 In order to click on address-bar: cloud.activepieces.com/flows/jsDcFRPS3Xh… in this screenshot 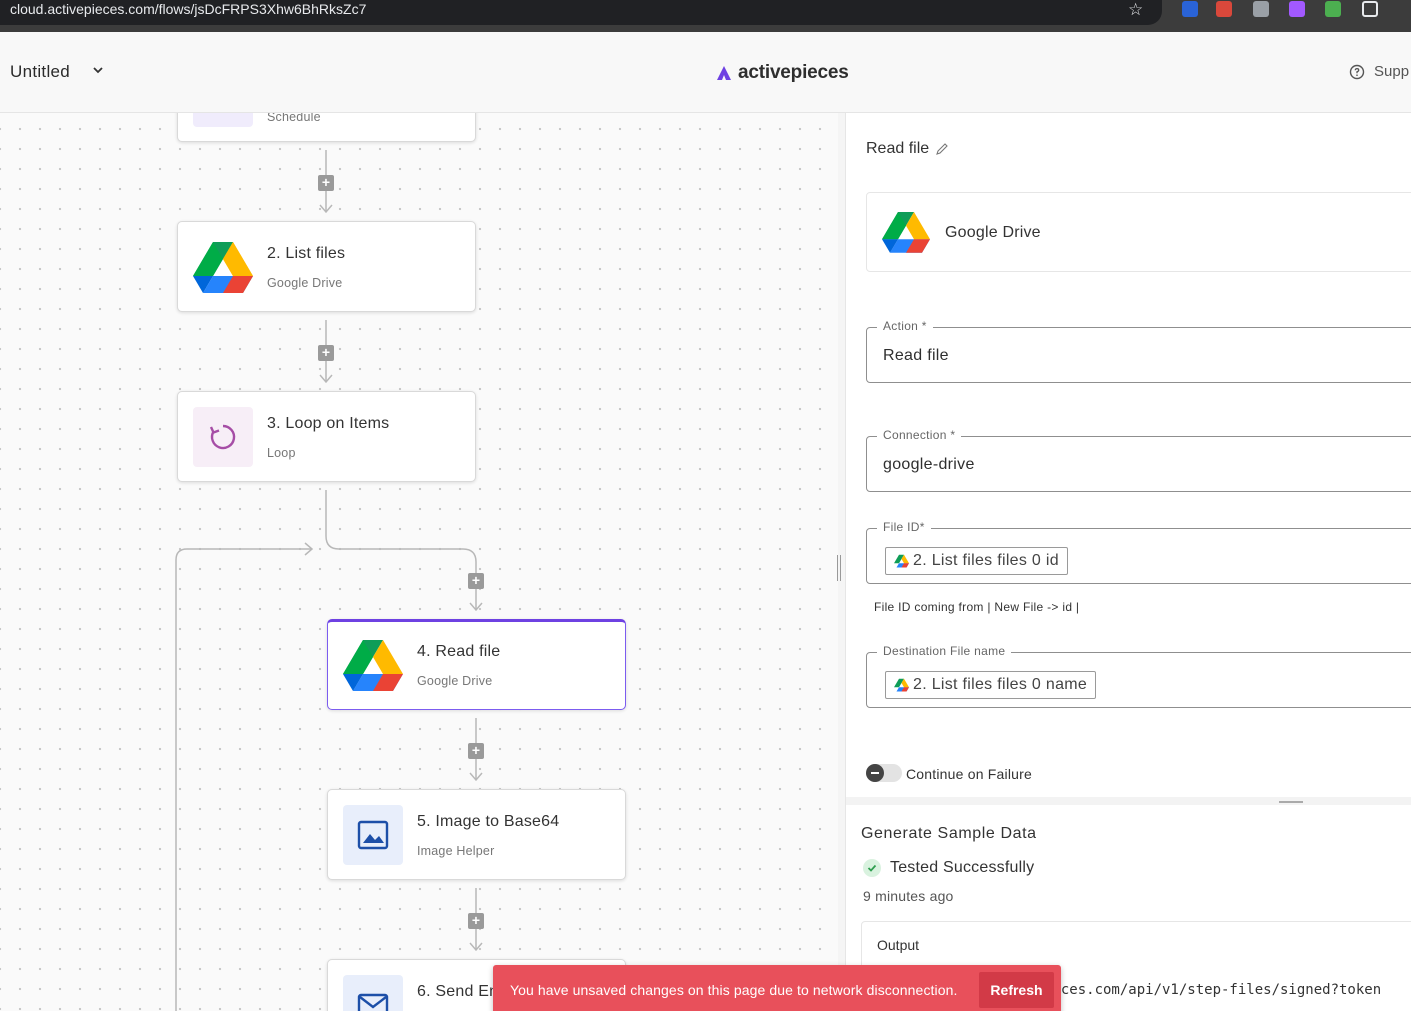, I will do `click(581, 12)`.